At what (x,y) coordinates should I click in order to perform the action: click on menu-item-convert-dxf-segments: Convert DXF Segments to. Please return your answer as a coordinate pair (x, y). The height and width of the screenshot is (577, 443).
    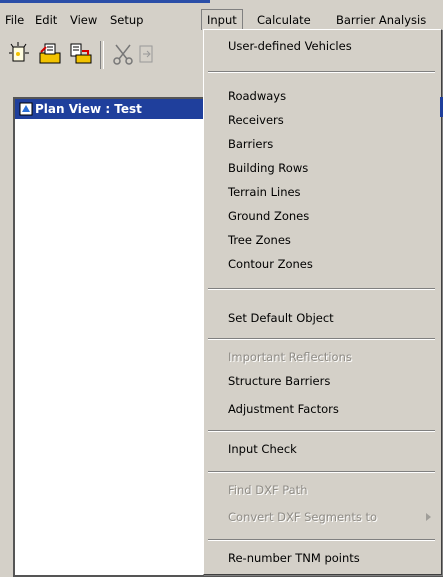
    Looking at the image, I should click on (322, 517).